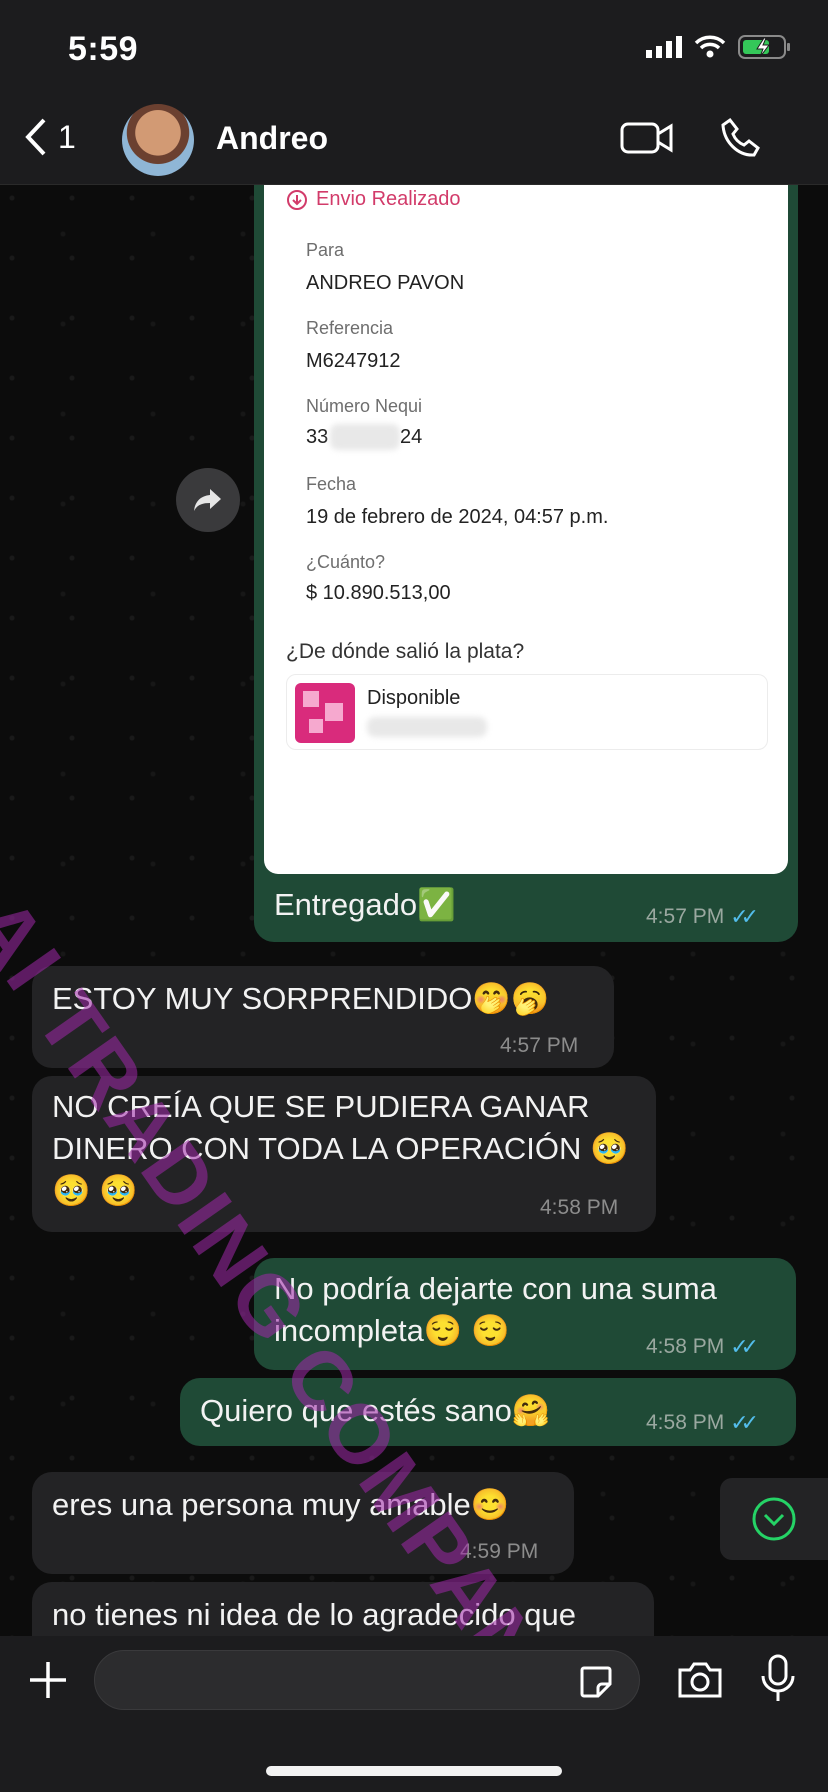  I want to click on video-call-button, so click(647, 140).